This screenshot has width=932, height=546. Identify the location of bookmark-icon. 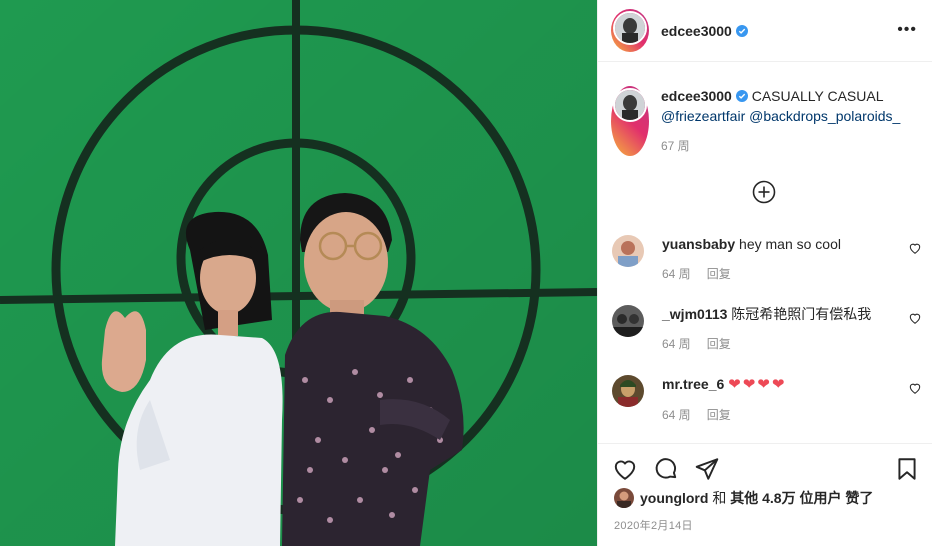
(907, 469).